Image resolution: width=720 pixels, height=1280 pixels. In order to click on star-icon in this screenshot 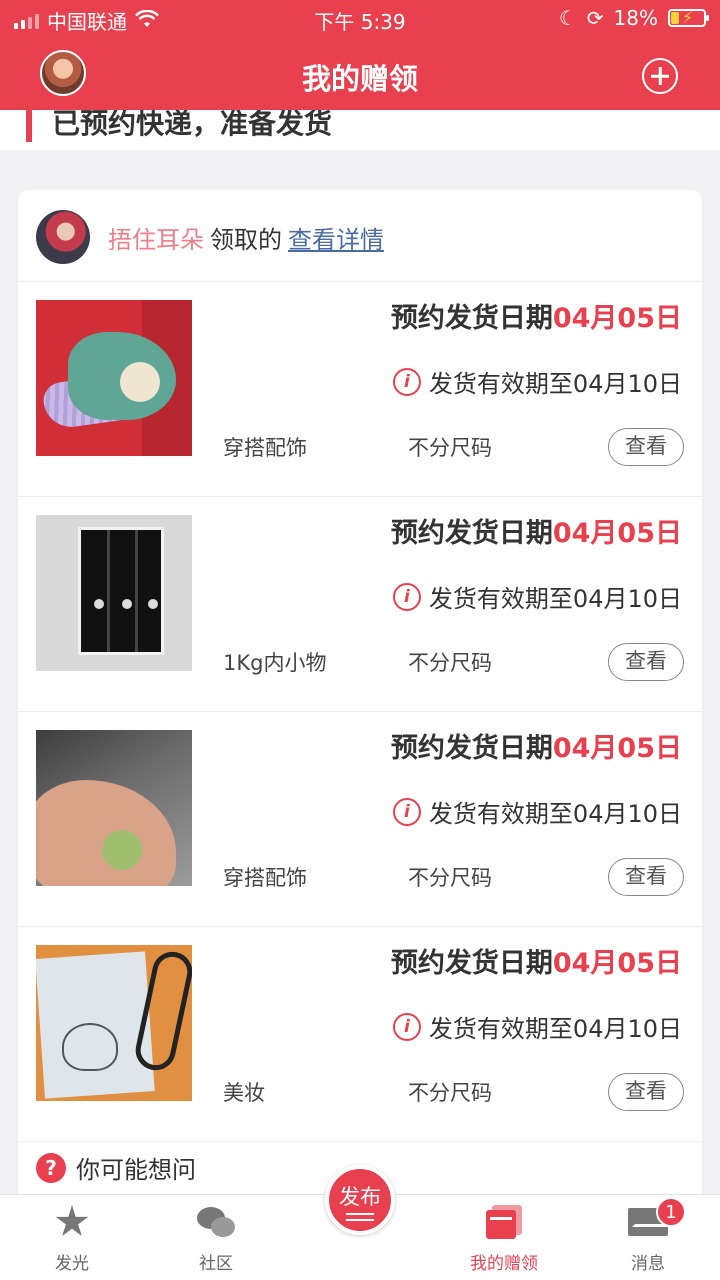, I will do `click(72, 1220)`.